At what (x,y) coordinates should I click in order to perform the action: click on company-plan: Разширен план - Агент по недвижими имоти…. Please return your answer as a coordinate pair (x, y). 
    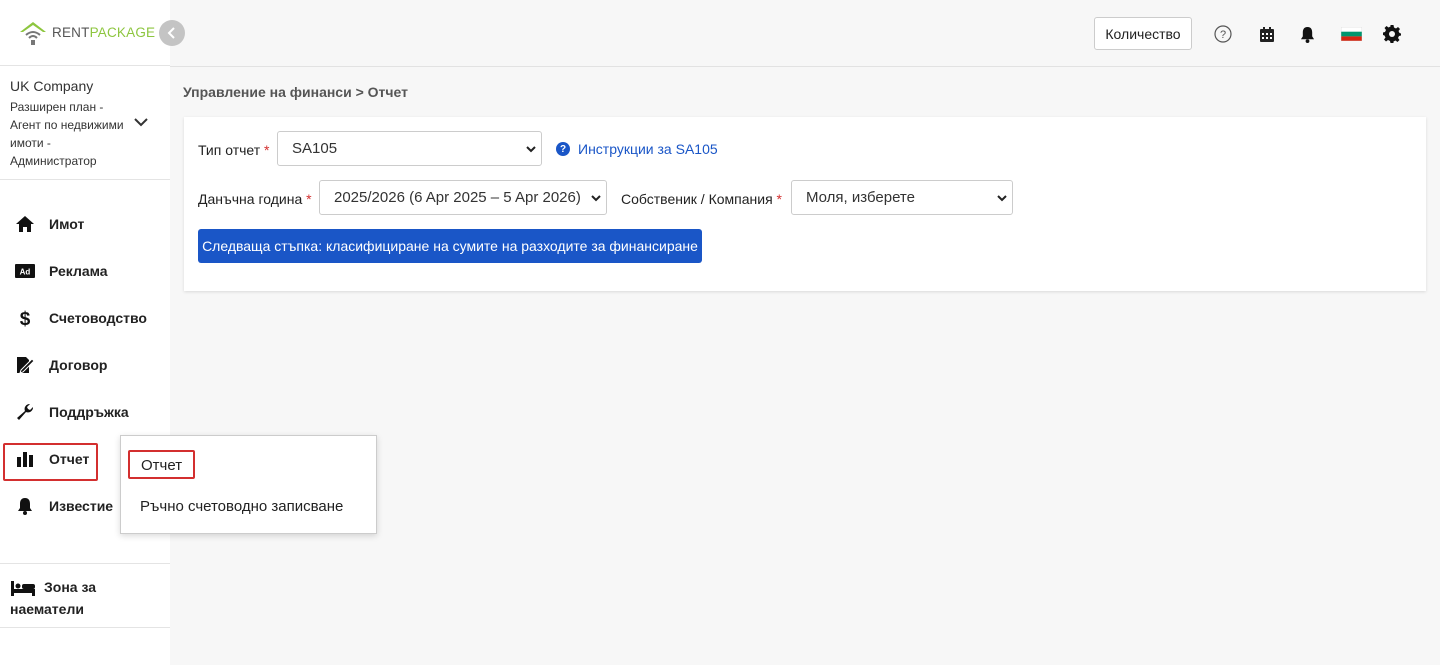
    Looking at the image, I should click on (67, 134).